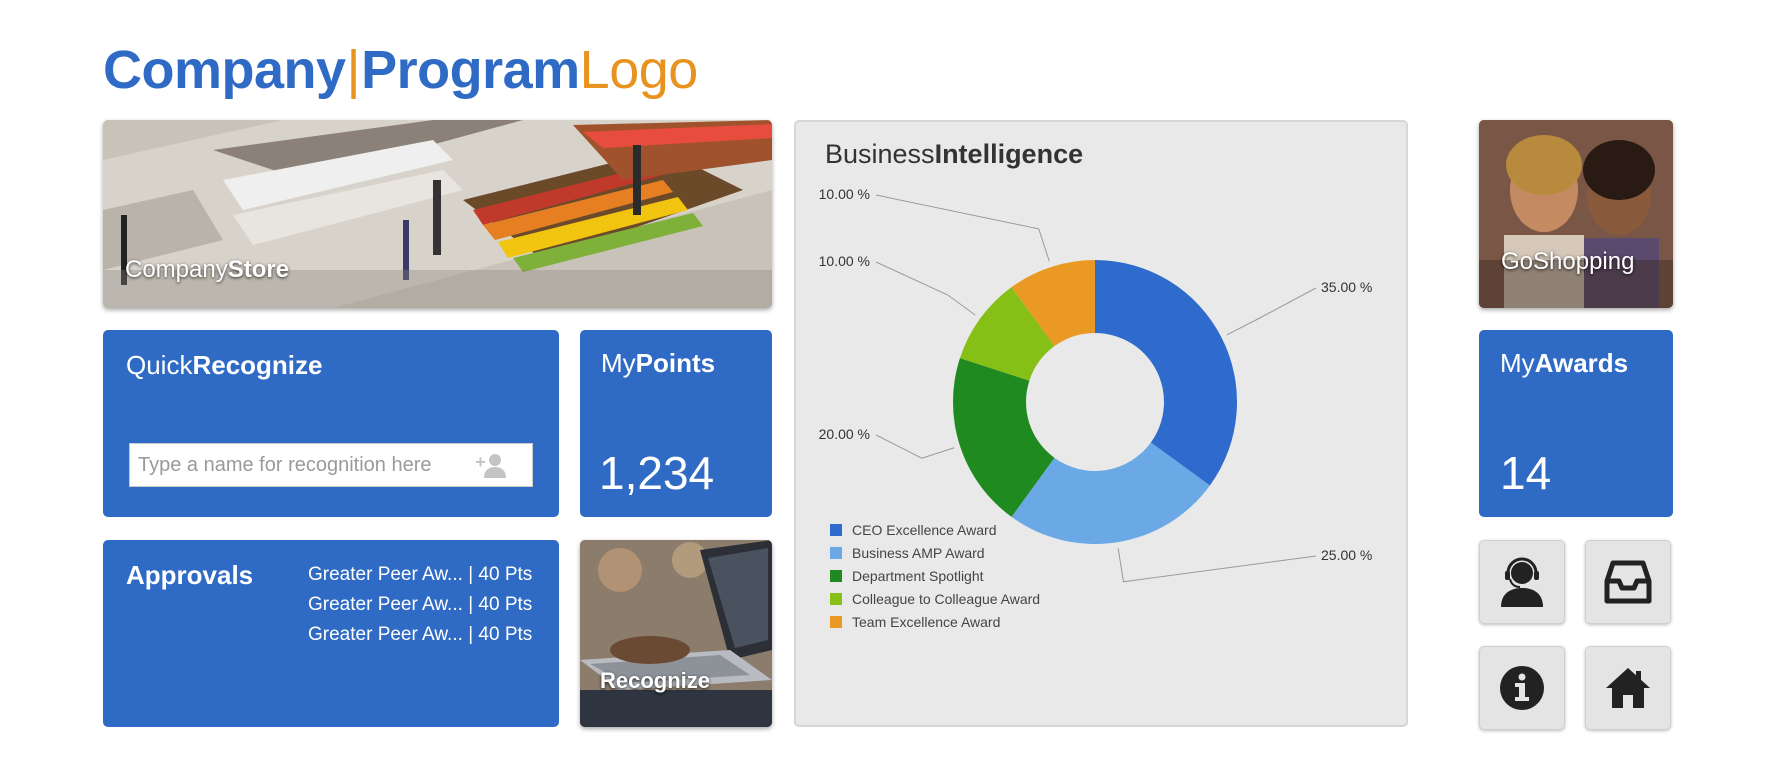  What do you see at coordinates (639, 70) in the screenshot?
I see `logo-logo-text: Logo` at bounding box center [639, 70].